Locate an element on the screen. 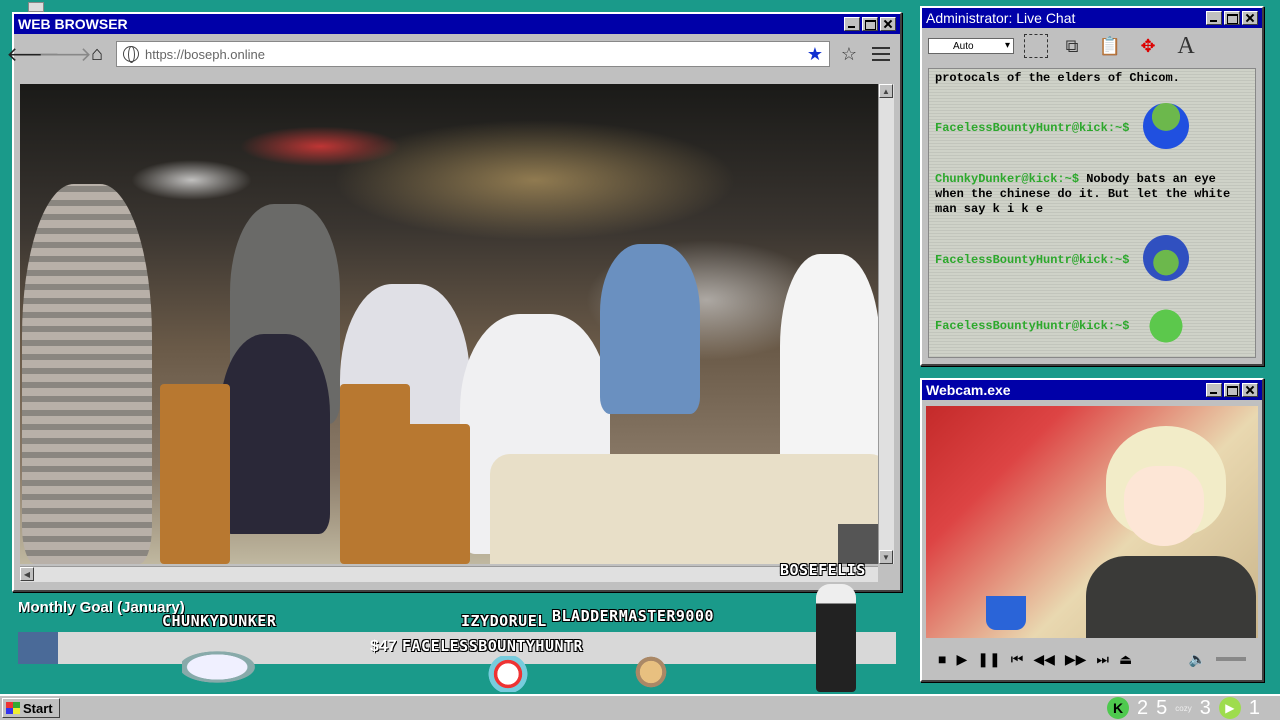  play-circle-icon: ▶ is located at coordinates (1229, 708).